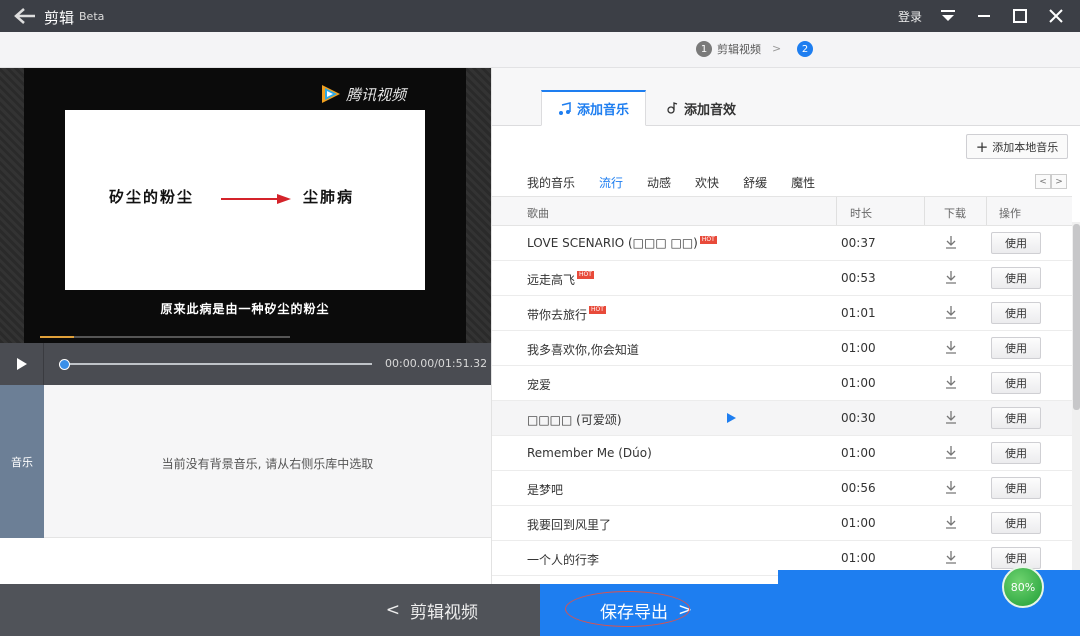  Describe the element at coordinates (1023, 587) in the screenshot. I see `progress-badge: 80%` at that location.